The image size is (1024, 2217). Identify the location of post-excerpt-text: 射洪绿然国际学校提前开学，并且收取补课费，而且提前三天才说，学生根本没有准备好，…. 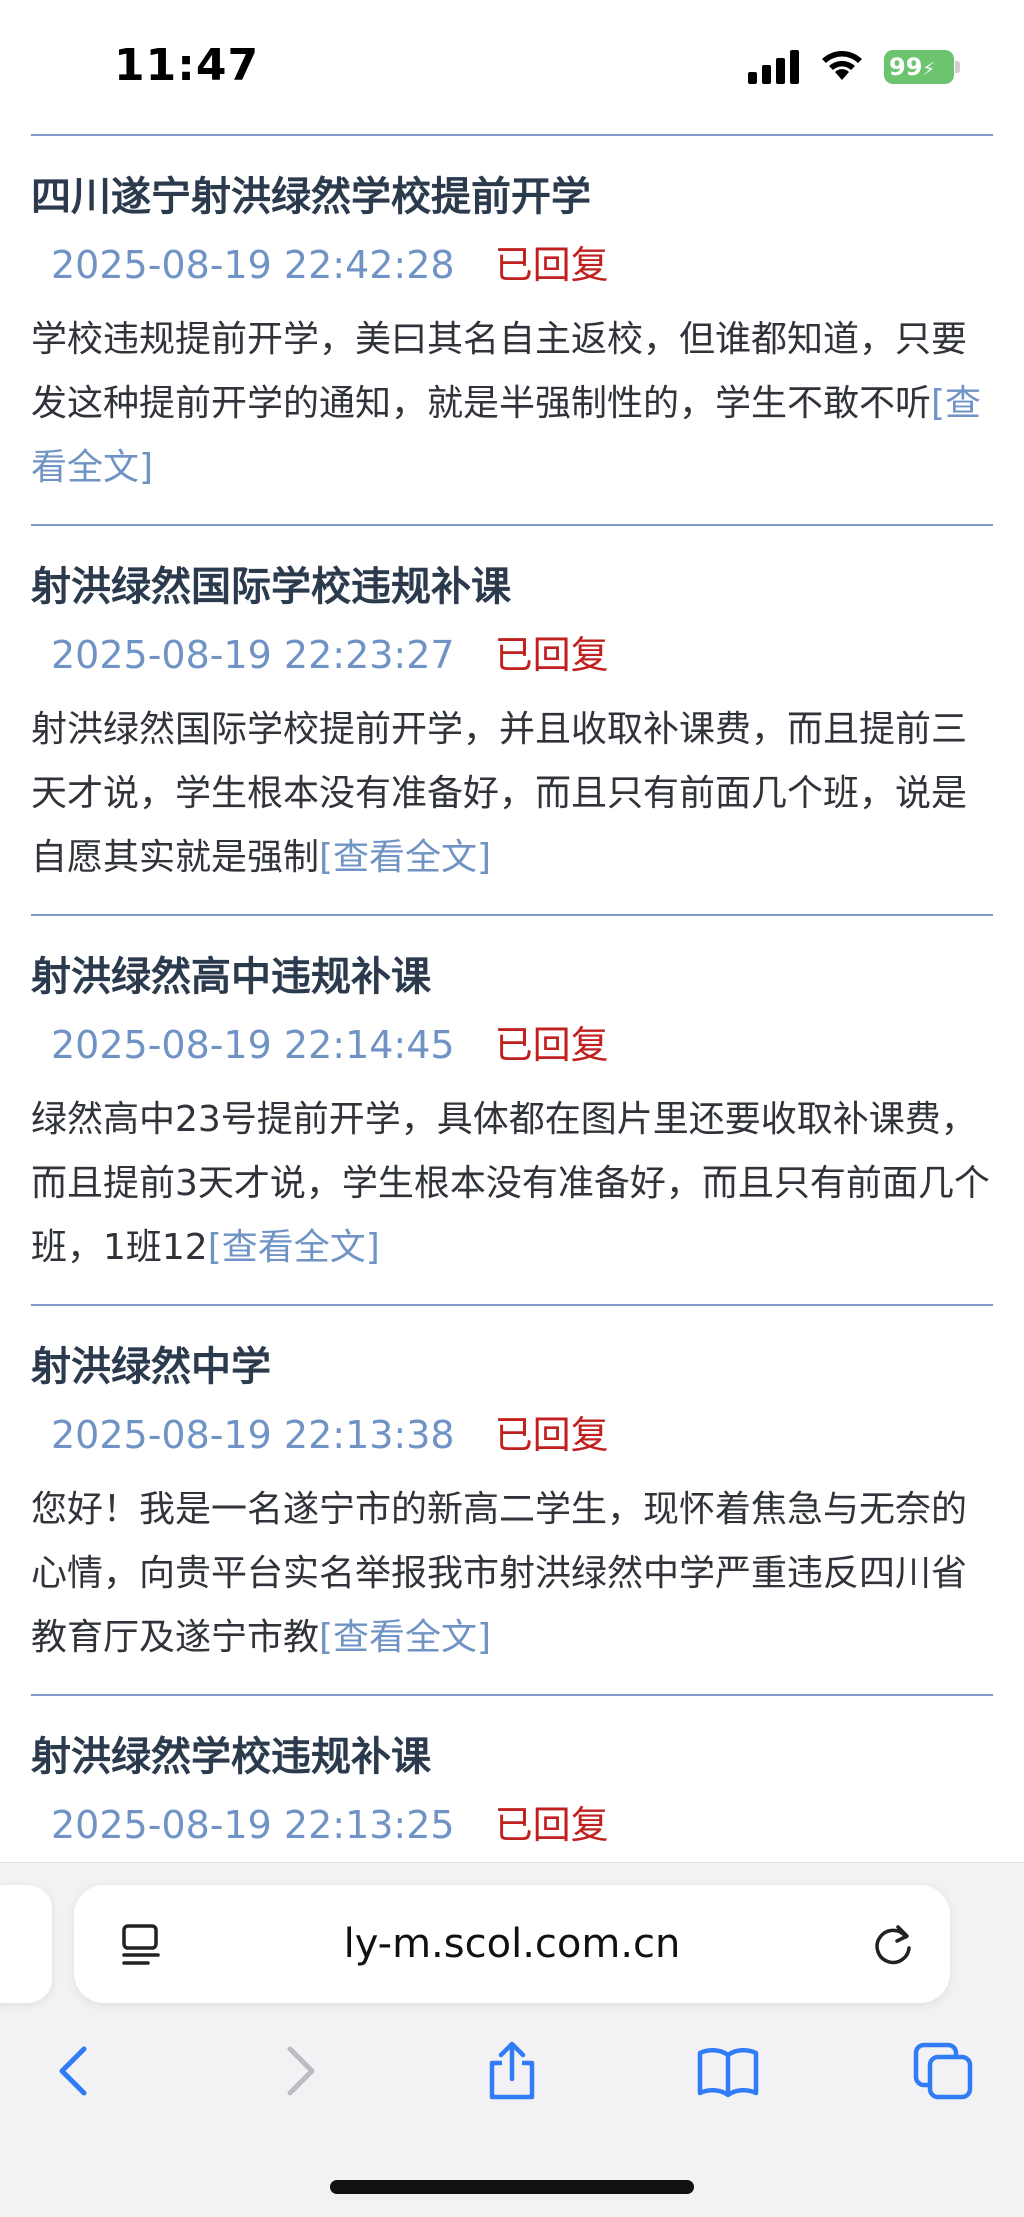
(499, 793).